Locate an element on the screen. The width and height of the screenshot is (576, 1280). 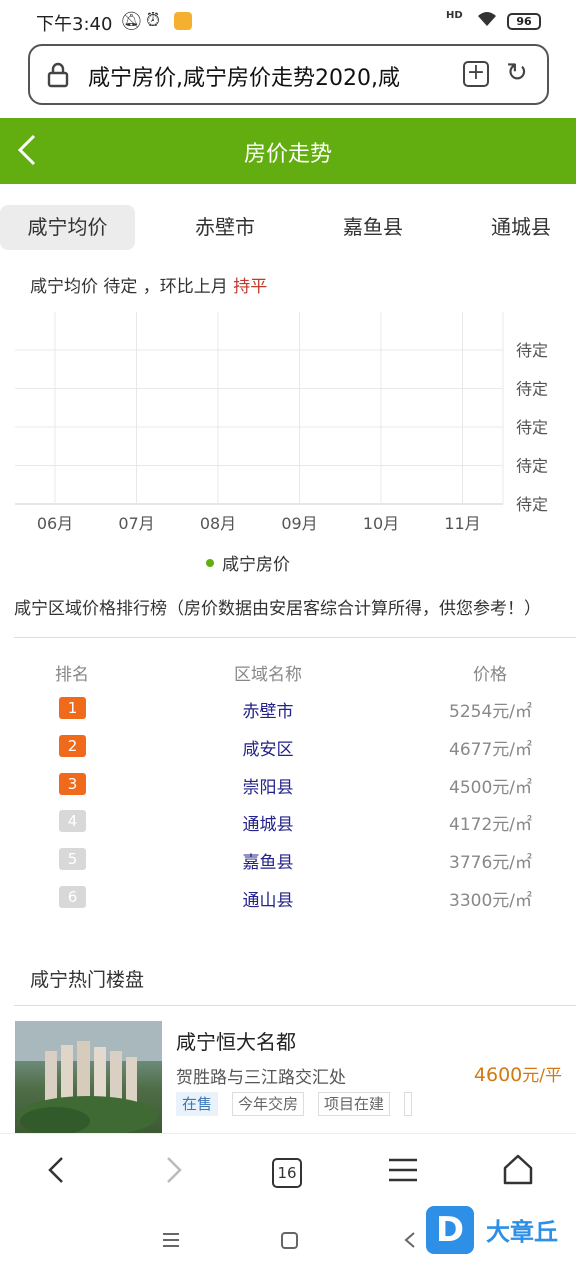
summary-text: 咸宁均价 待定 ，环比上月 is located at coordinates (132, 287).